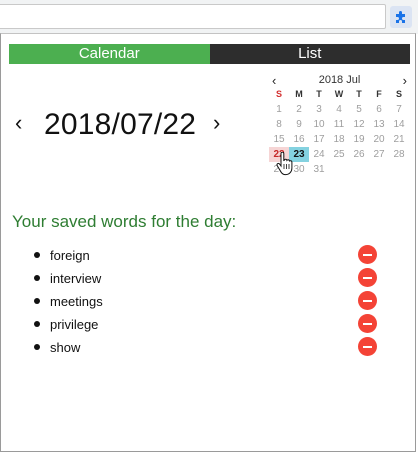 The width and height of the screenshot is (418, 454). I want to click on calendar-day: 12, so click(359, 124).